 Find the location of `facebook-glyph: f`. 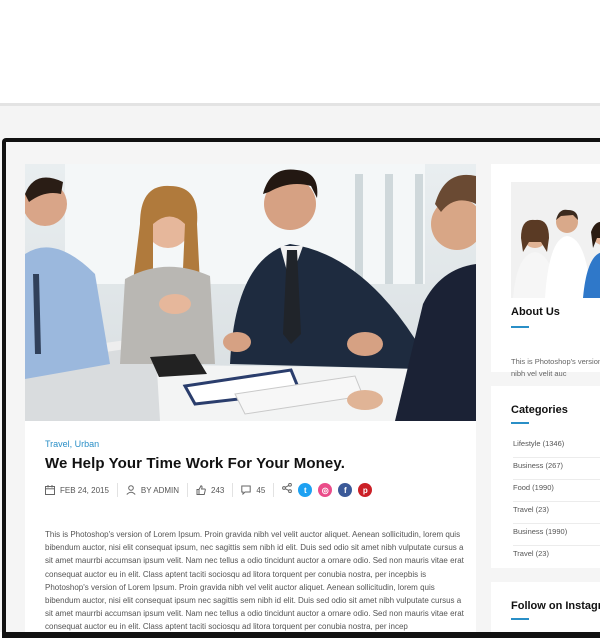

facebook-glyph: f is located at coordinates (345, 490).